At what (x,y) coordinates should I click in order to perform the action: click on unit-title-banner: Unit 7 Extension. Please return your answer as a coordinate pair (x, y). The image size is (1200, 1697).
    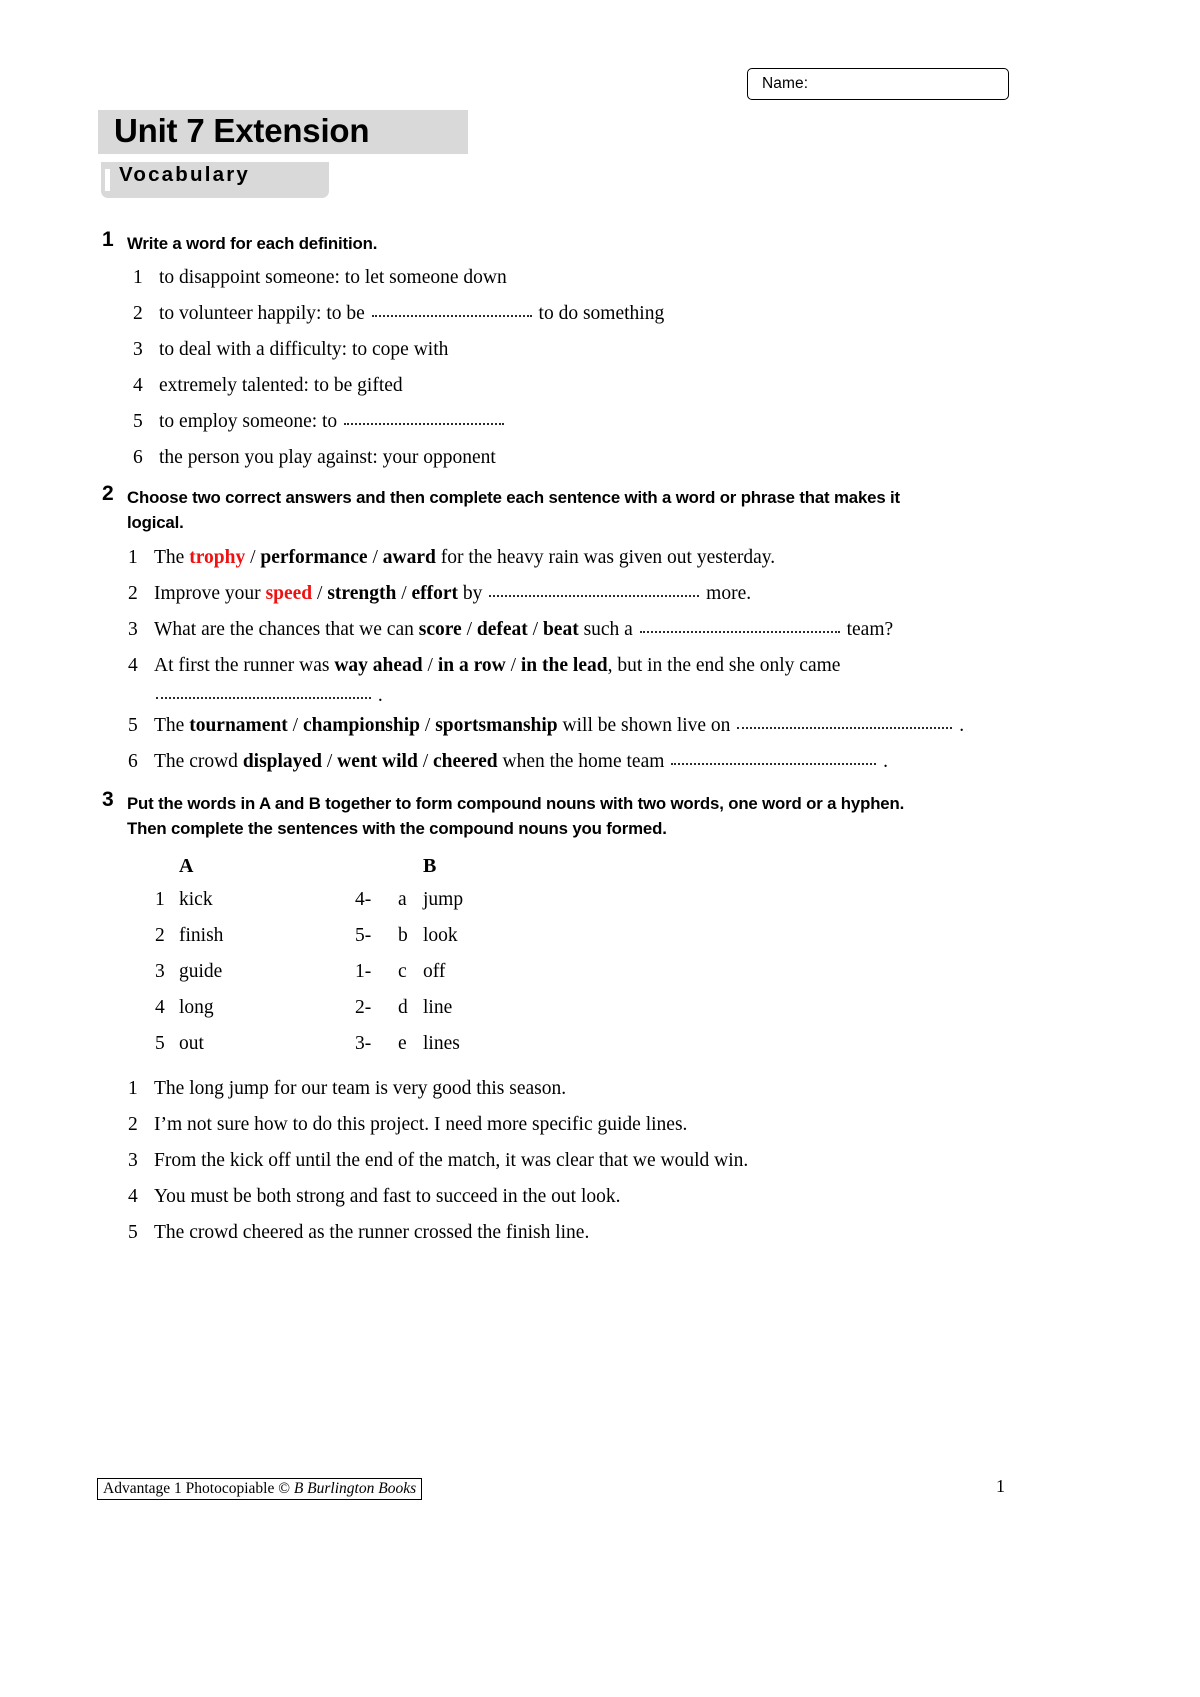
    Looking at the image, I should click on (283, 132).